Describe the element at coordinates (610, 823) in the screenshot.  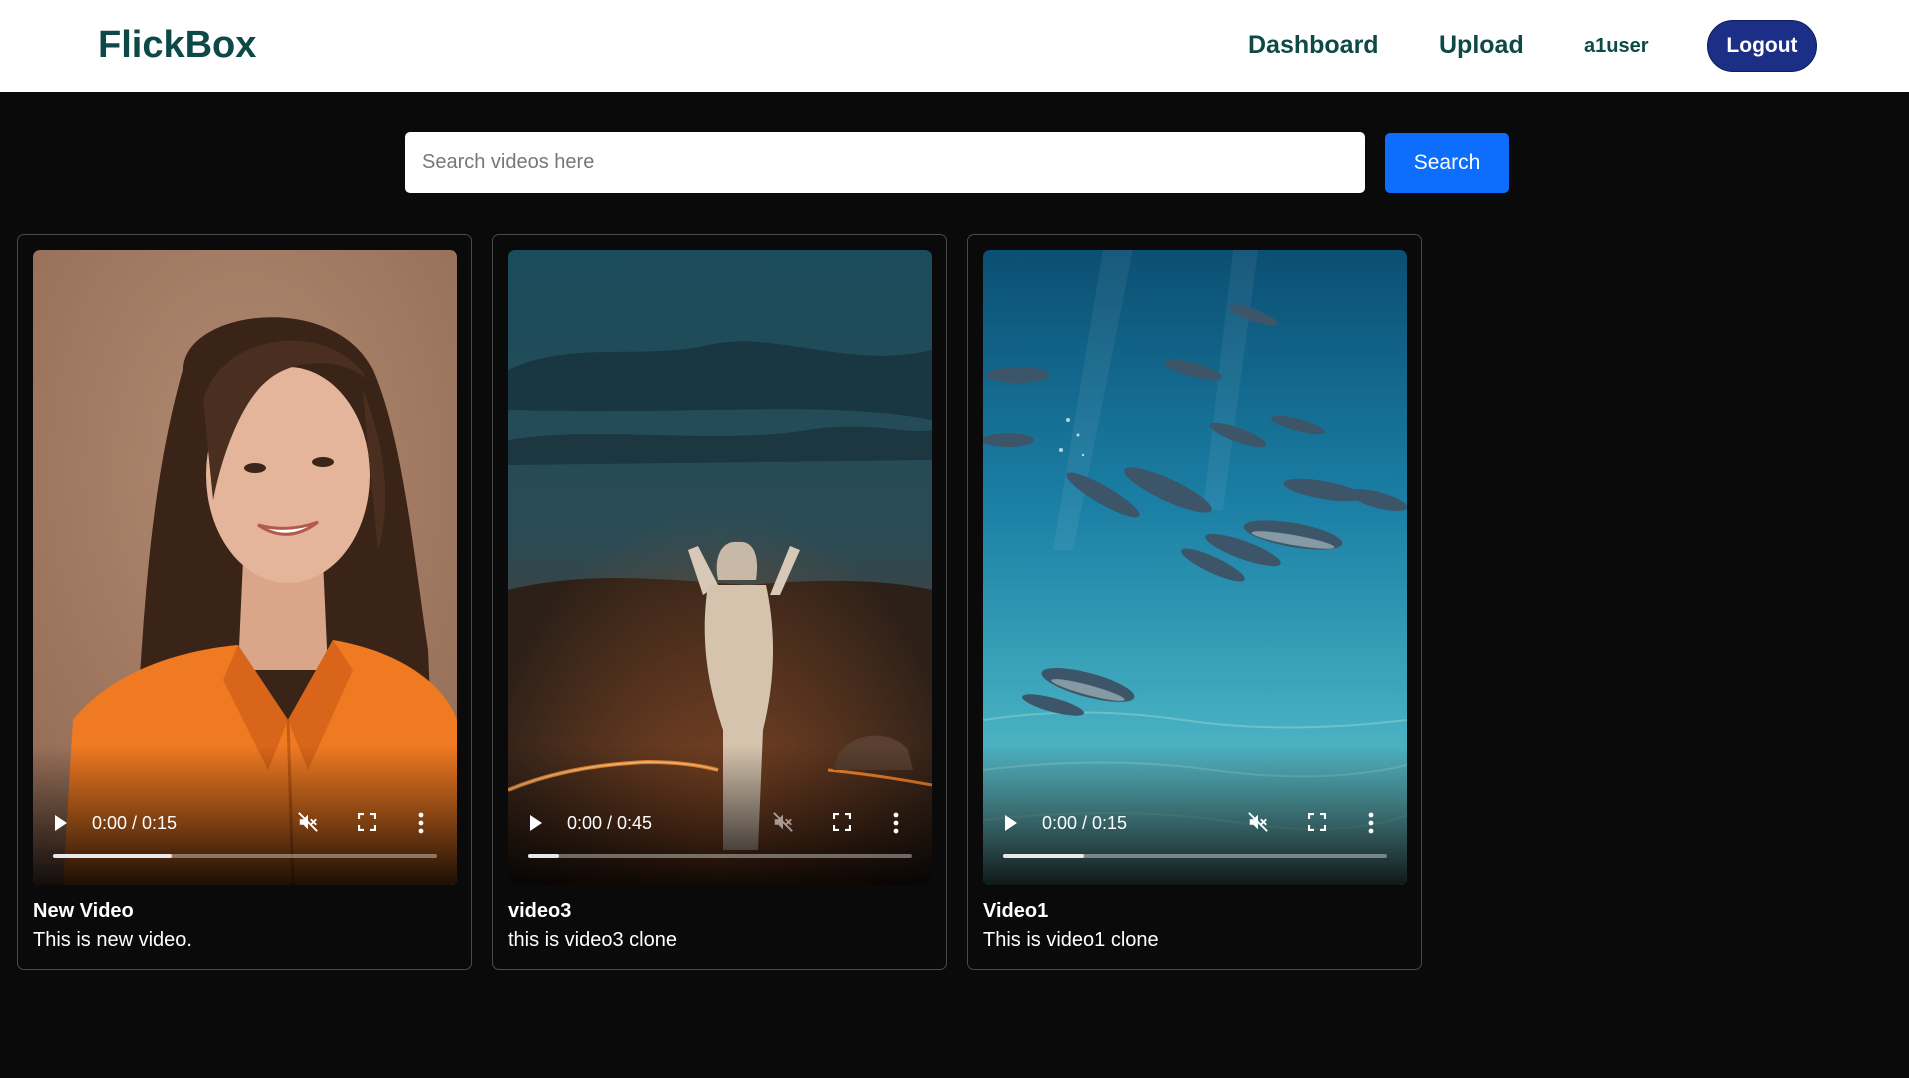
I see `video-time: 0:00 / 0:45` at that location.